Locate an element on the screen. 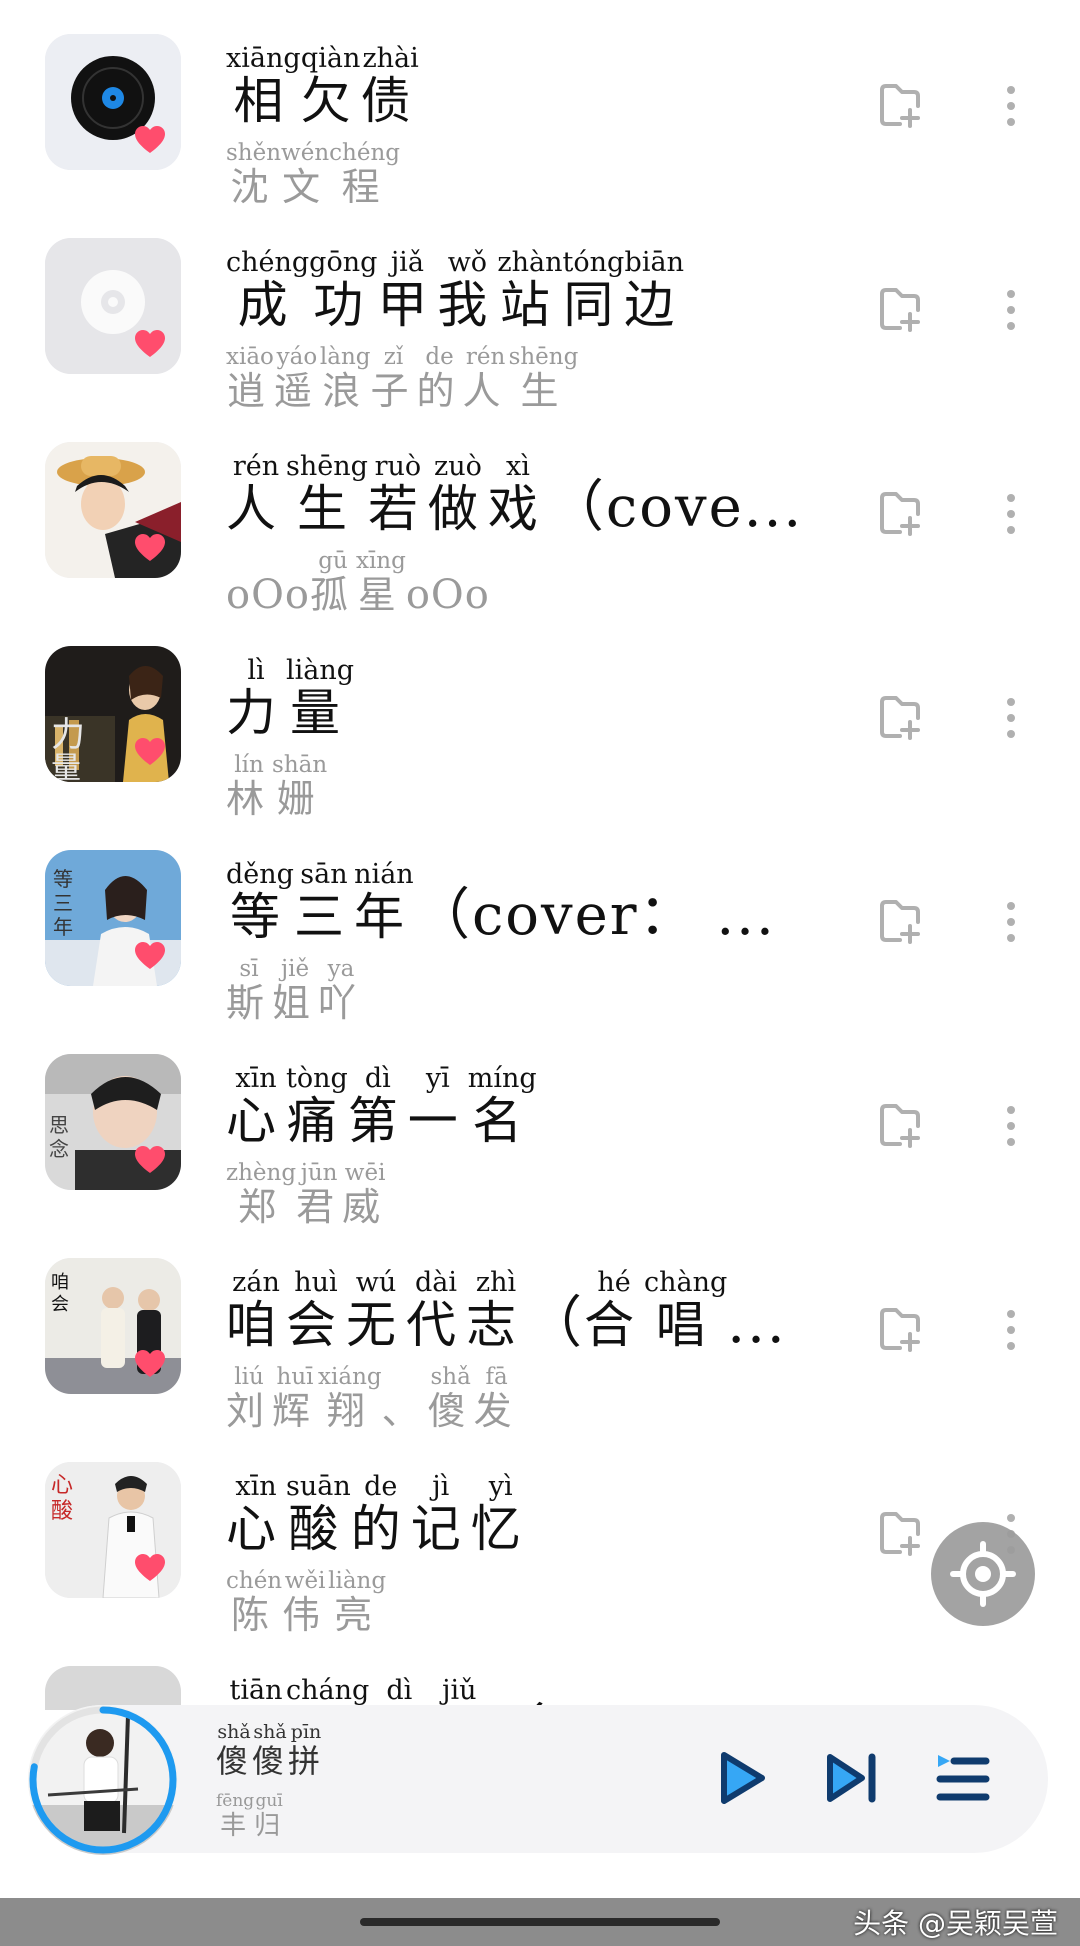  play-button is located at coordinates (741, 1778).